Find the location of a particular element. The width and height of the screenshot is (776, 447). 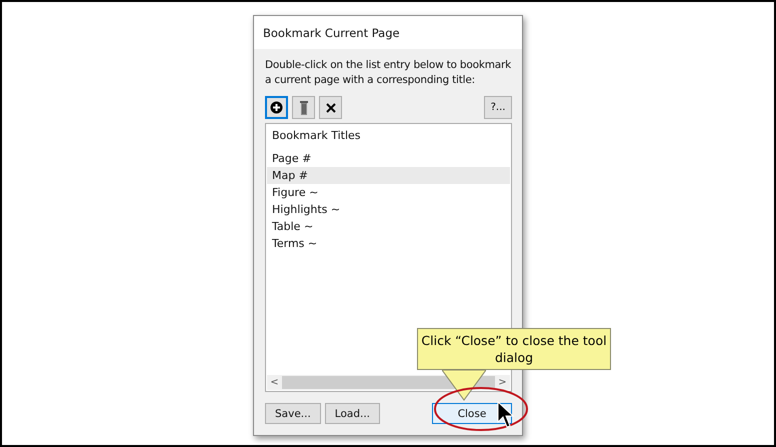

instruction-text: Double-click on the list entry below to bookmark a current page with a corresponding title: is located at coordinates (388, 73).